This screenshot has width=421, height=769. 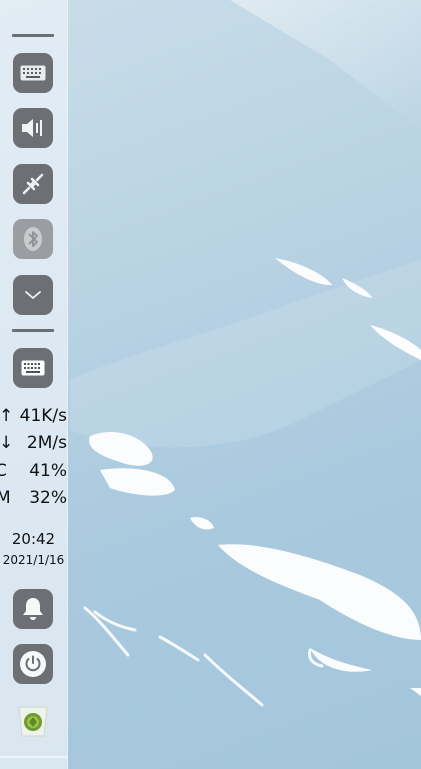 I want to click on bluetooth-button, so click(x=33, y=239).